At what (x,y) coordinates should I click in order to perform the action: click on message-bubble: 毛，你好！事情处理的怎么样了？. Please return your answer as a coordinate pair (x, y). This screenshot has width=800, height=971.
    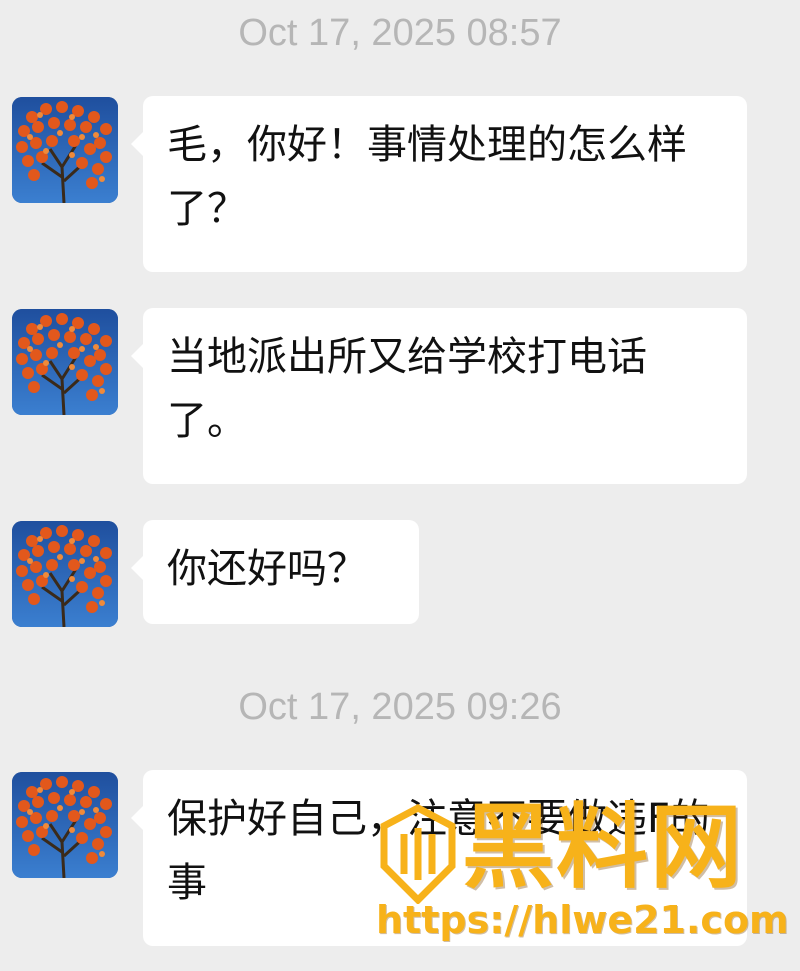
    Looking at the image, I should click on (439, 184).